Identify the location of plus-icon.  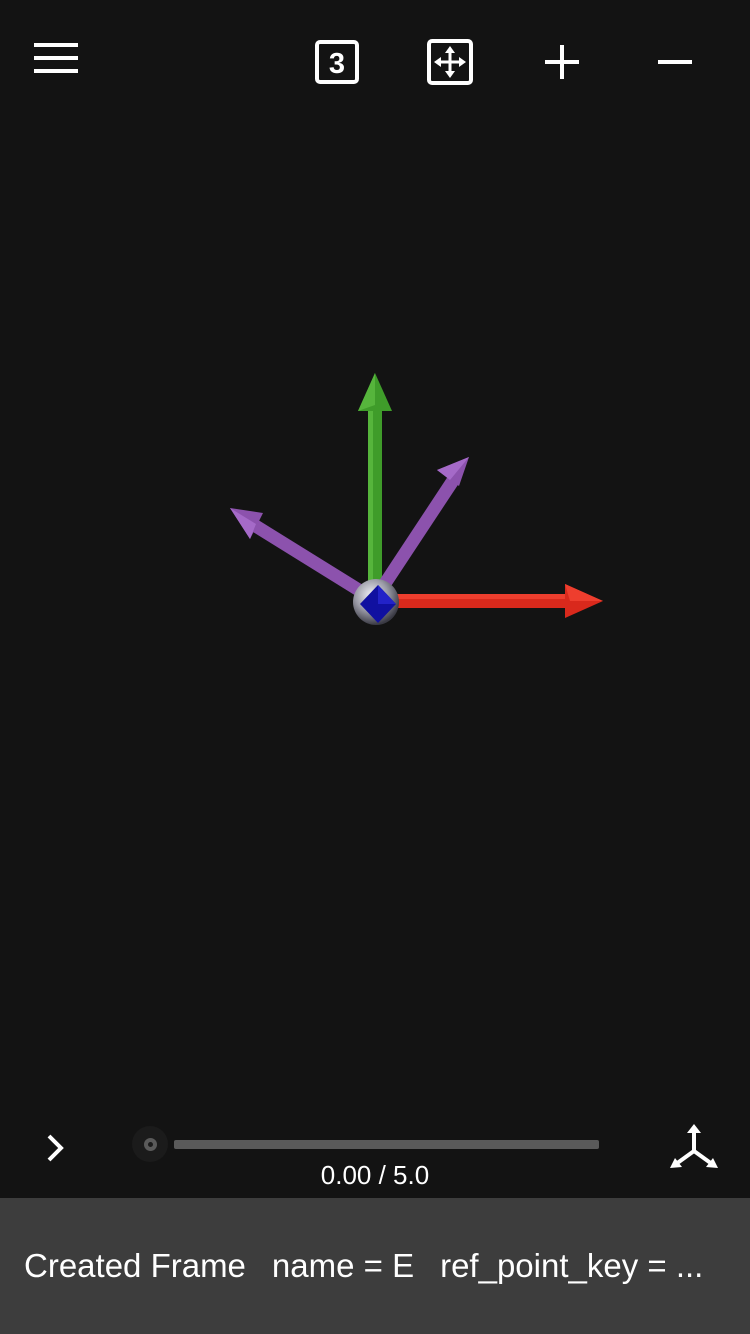
(562, 62).